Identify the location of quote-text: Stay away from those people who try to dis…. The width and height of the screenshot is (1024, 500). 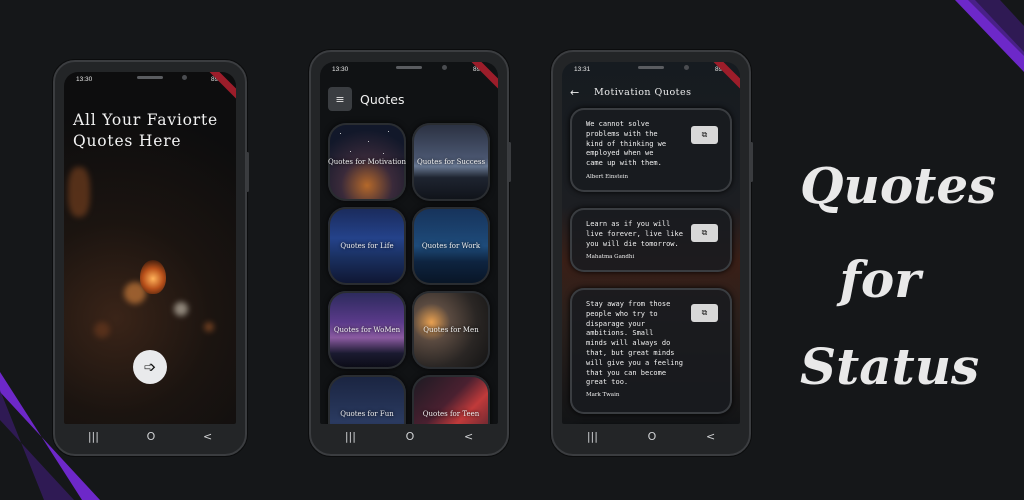
(634, 343).